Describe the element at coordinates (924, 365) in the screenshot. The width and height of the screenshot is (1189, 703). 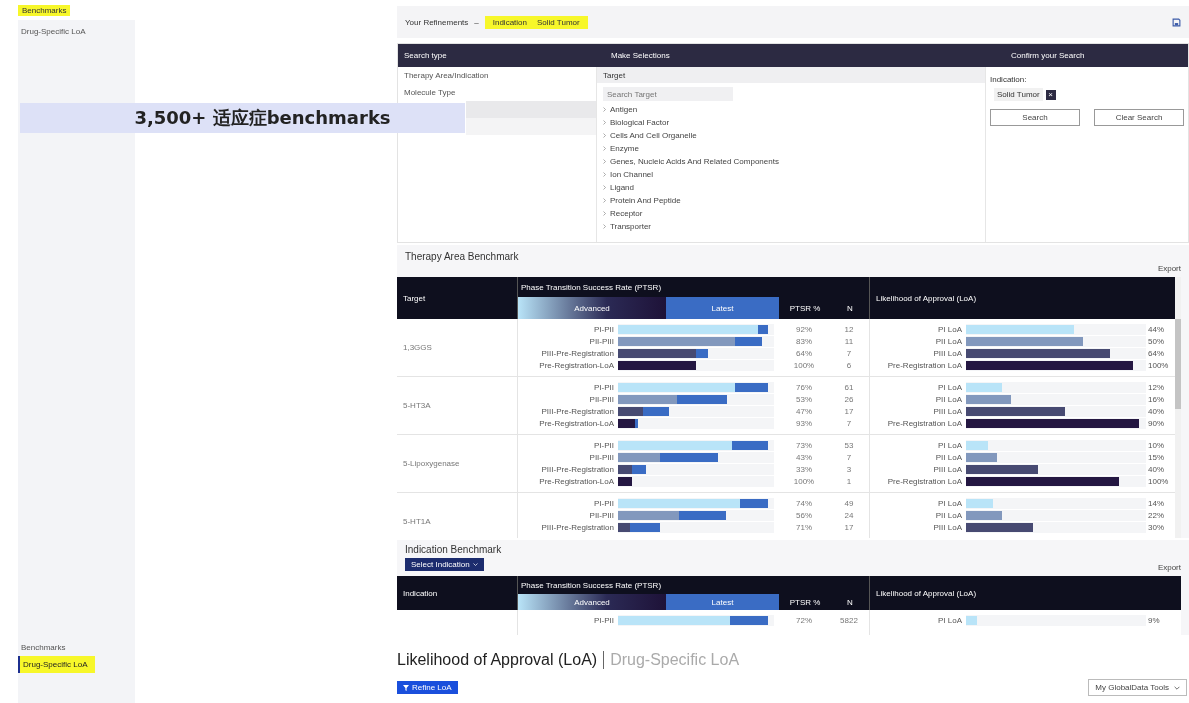
I see `loa-label: Pre-Registration LoA` at that location.